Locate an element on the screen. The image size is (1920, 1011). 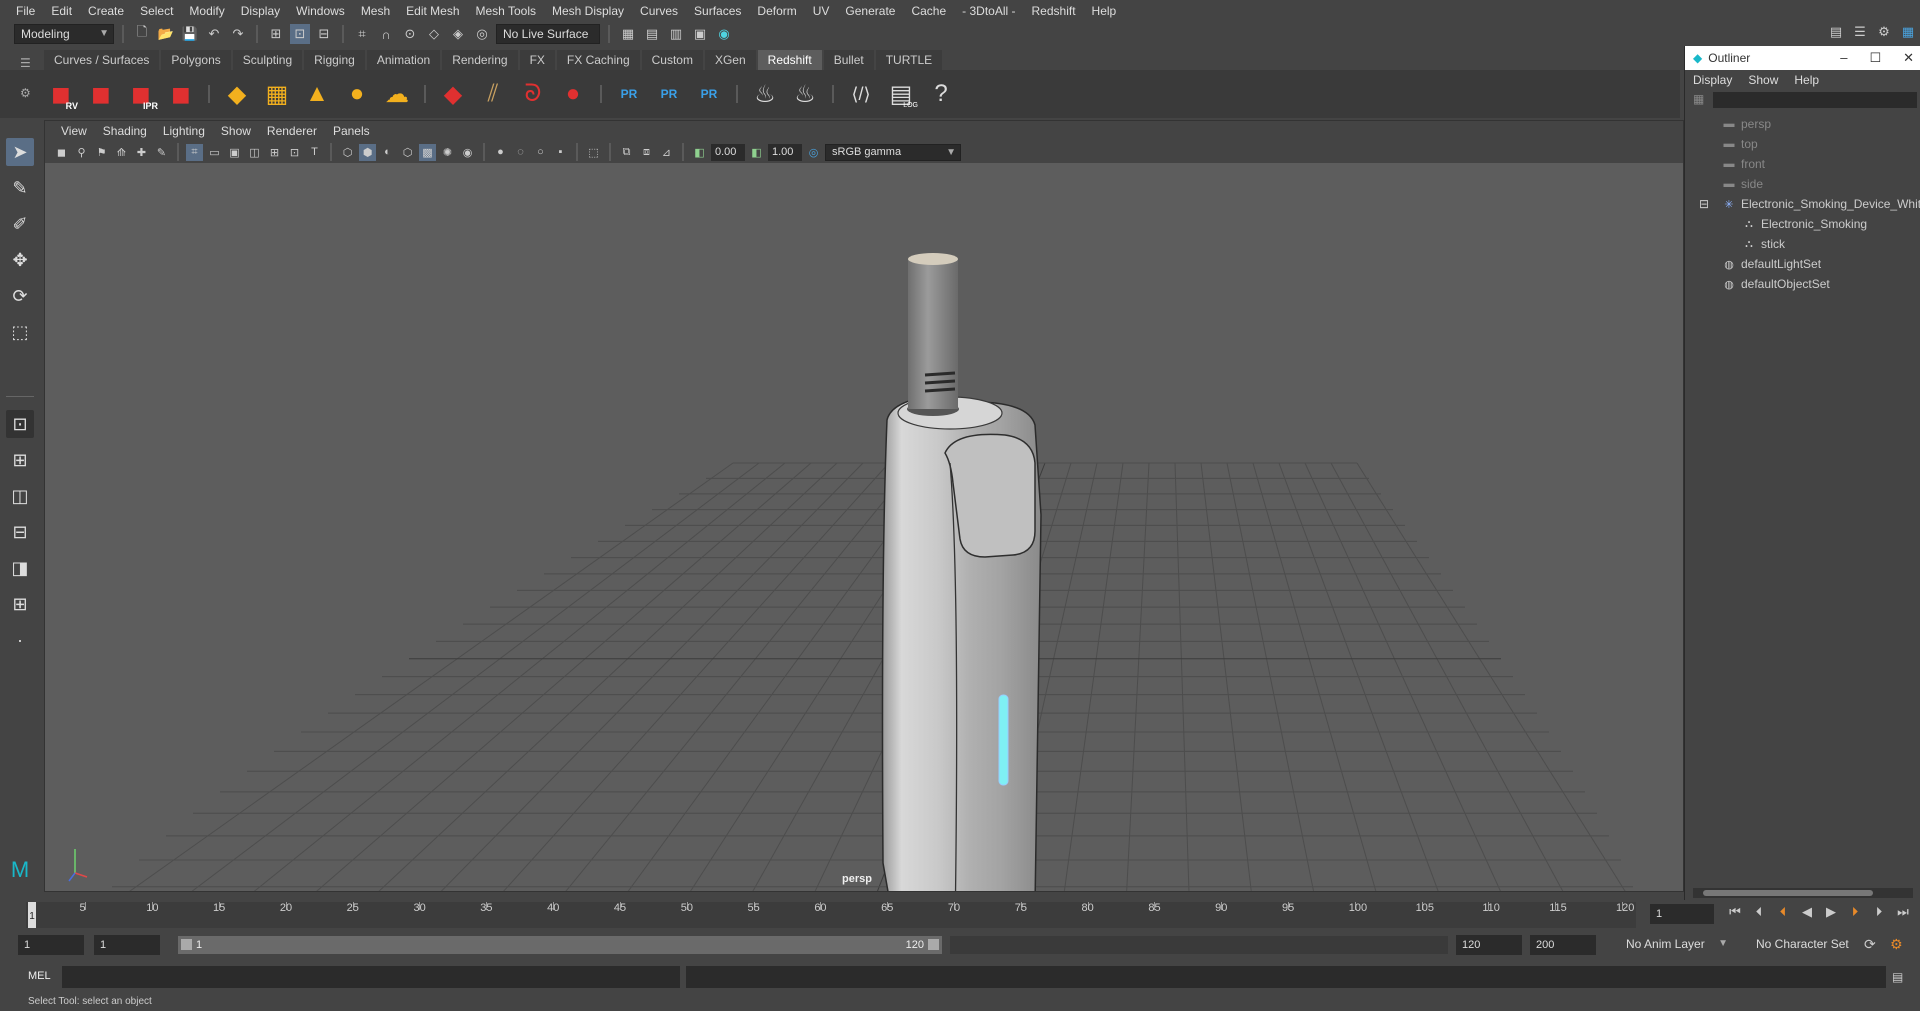
exposure-icon: ◧ is located at coordinates (699, 152).